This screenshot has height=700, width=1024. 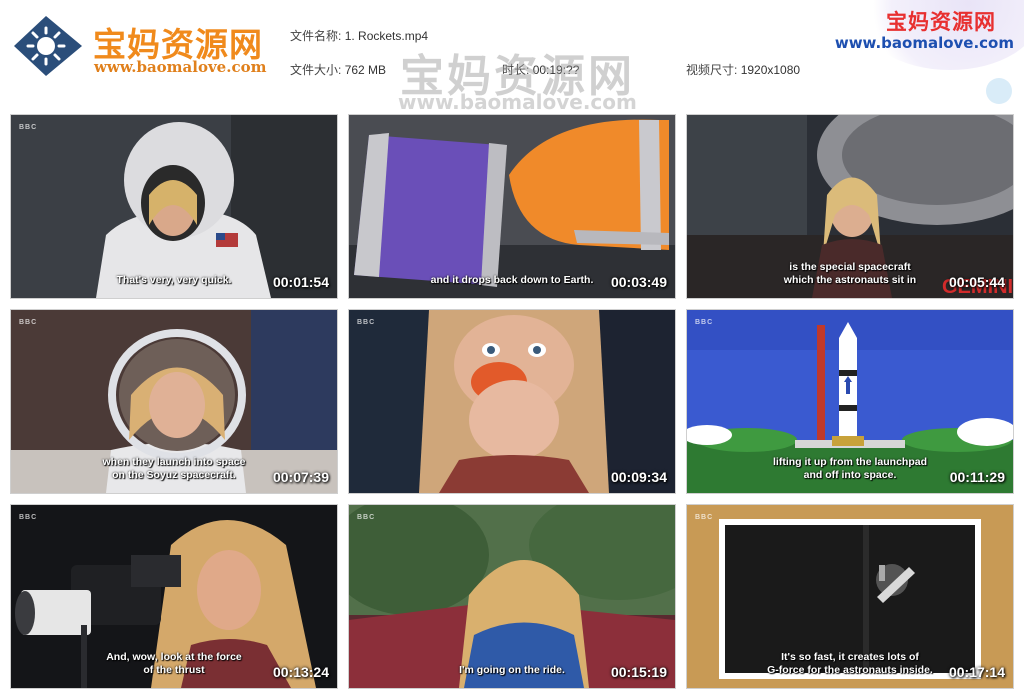 What do you see at coordinates (850, 657) in the screenshot?
I see `subtitle-line: It's so fast, it creates lots of` at bounding box center [850, 657].